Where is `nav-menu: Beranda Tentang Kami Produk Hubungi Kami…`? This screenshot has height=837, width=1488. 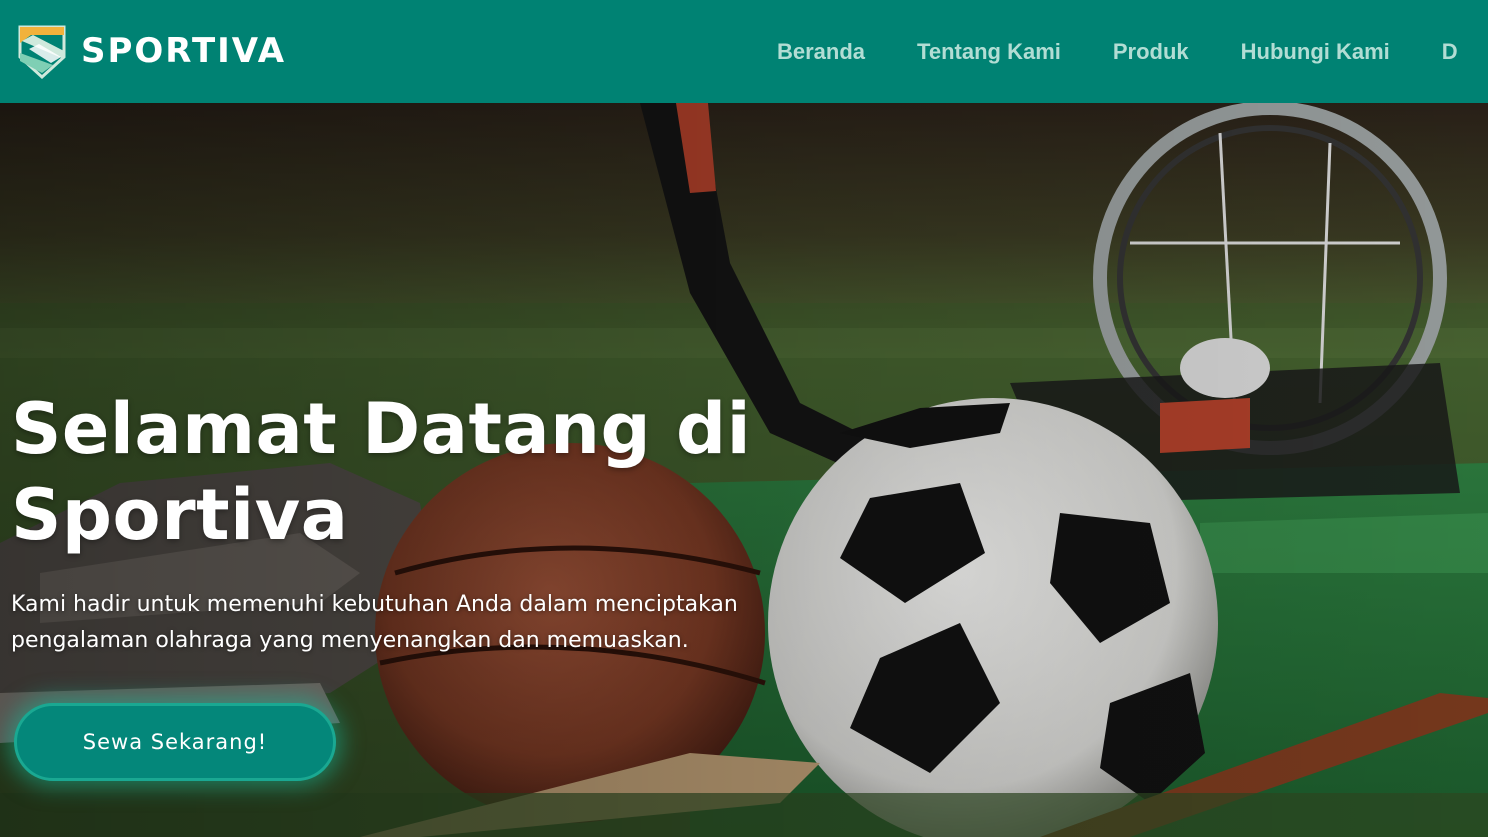
nav-menu: Beranda Tentang Kami Produk Hubungi Kami… is located at coordinates (1117, 51).